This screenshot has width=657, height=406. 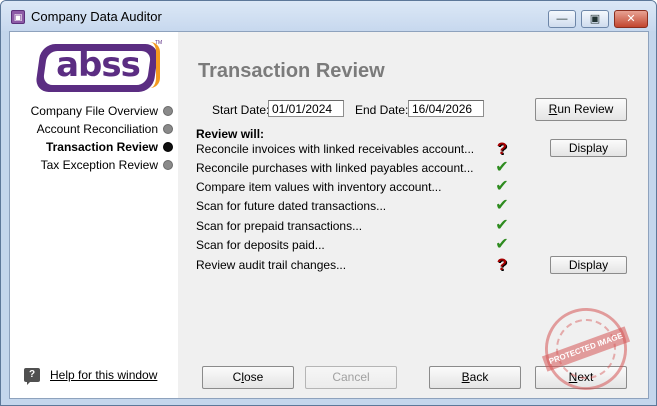 I want to click on check-row-future-dated: Scan for future dated transactions... ✔, so click(x=416, y=206).